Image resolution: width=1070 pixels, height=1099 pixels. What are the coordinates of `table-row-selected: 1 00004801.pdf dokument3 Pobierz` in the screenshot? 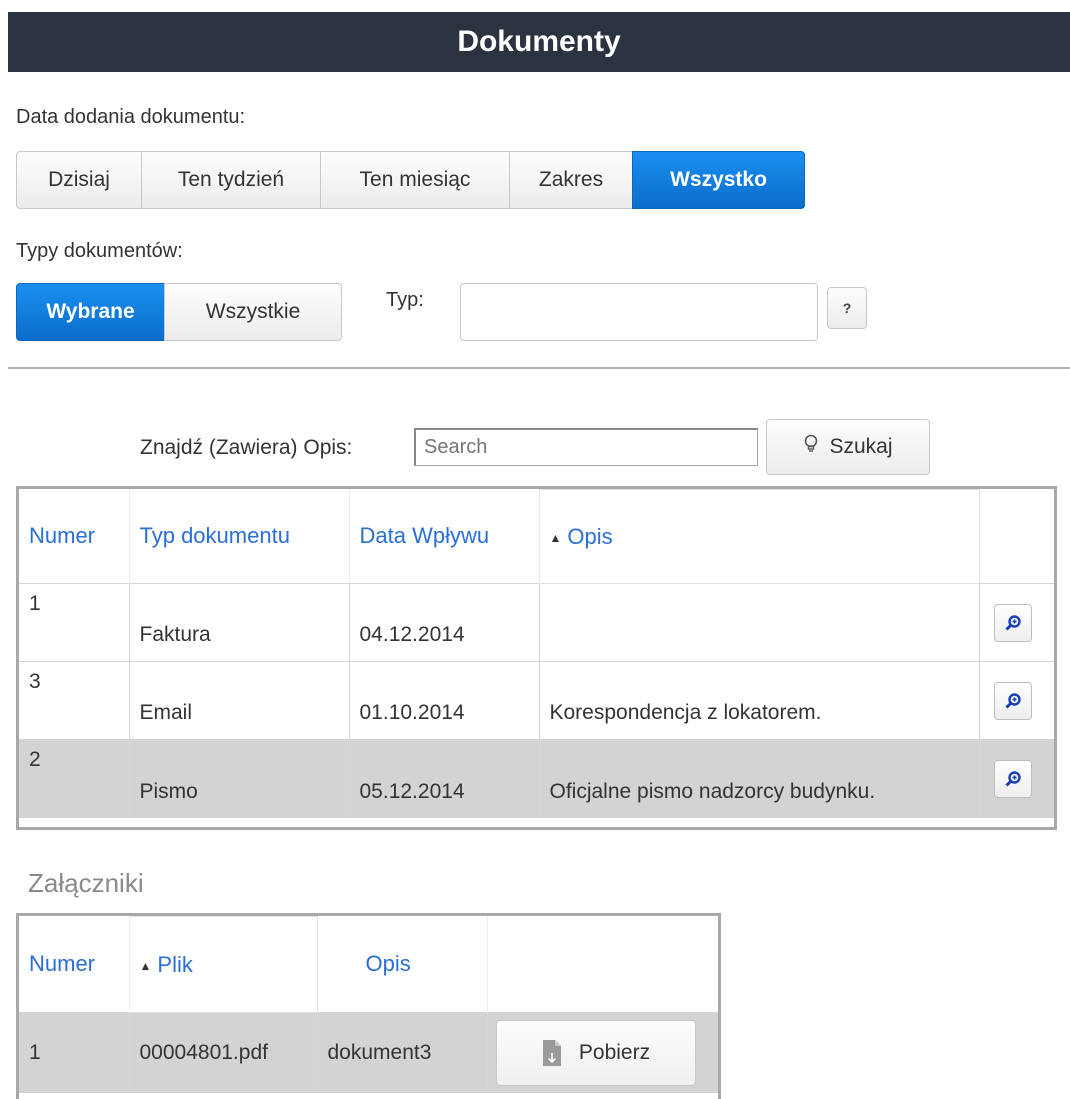 It's located at (368, 1052).